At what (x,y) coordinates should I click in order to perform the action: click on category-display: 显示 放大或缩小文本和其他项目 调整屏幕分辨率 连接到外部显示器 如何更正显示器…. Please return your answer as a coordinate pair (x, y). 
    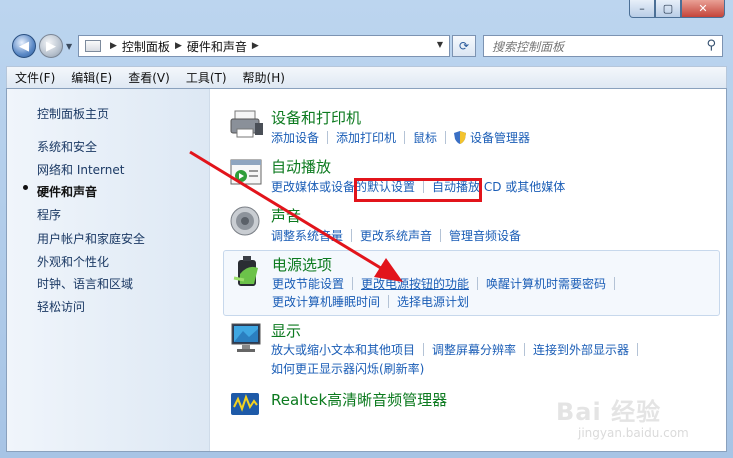
    Looking at the image, I should click on (470, 348).